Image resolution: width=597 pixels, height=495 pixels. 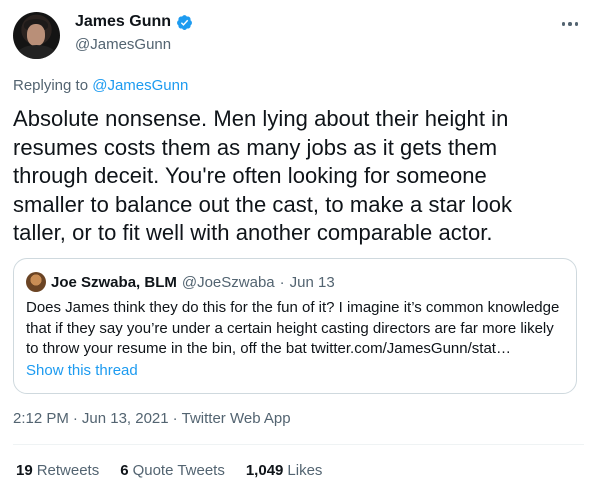 I want to click on author-handle: @JamesGunn, so click(x=123, y=44).